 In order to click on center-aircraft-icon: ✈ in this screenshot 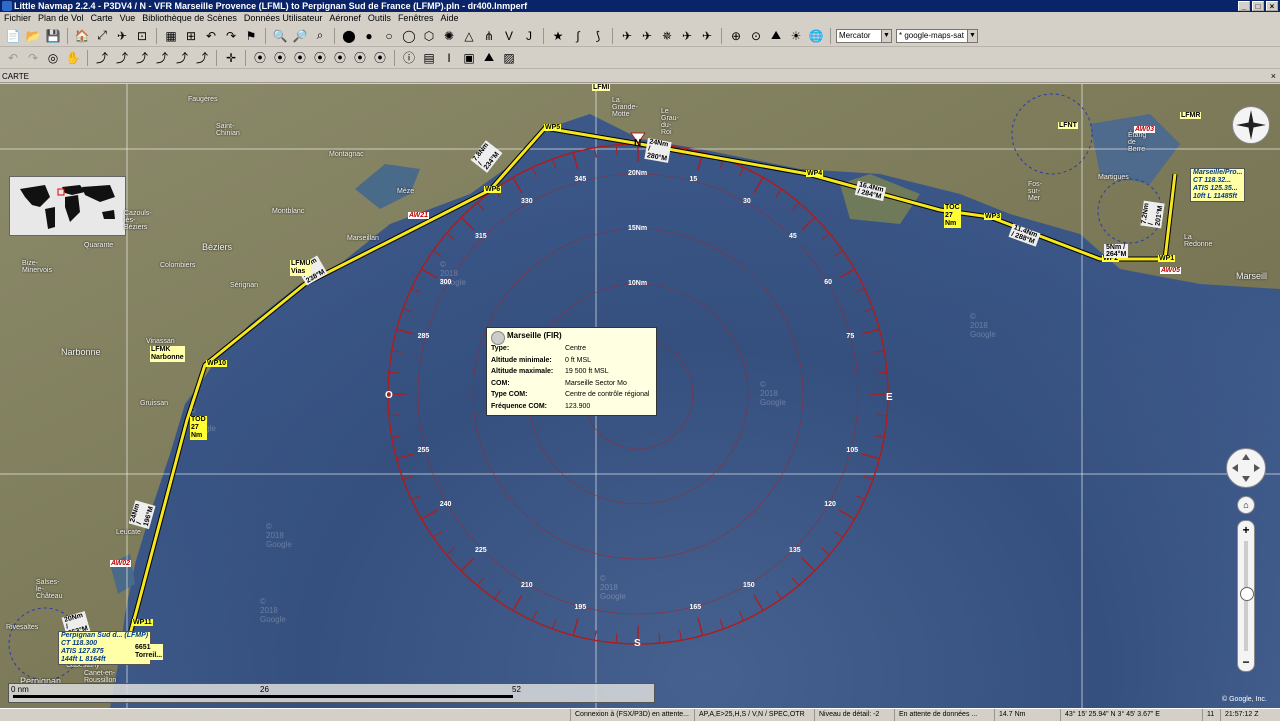, I will do `click(122, 36)`.